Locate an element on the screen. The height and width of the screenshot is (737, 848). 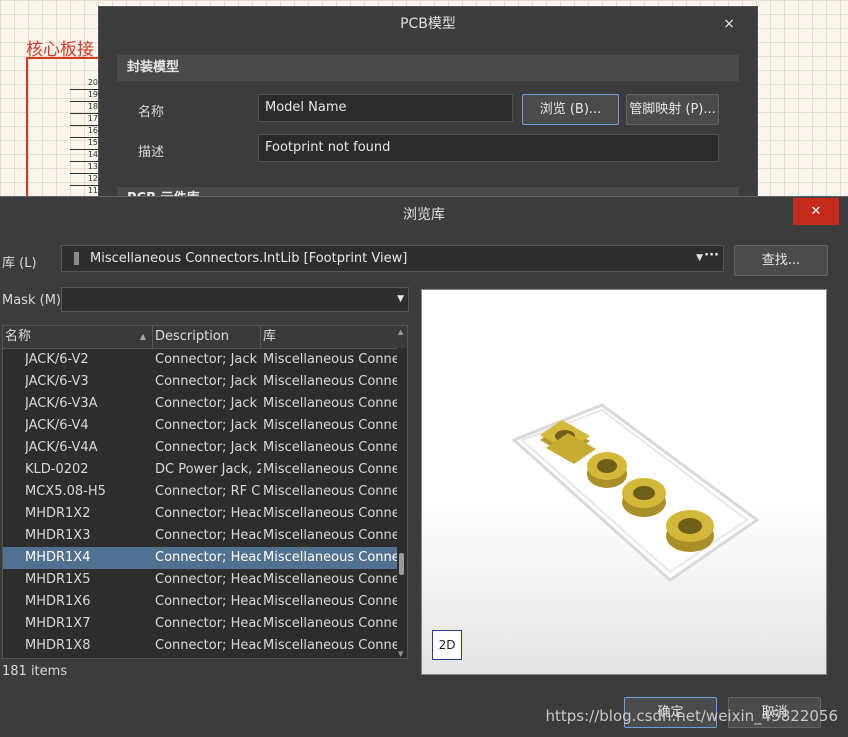
cell-desc: DC Power Jack, 2 is located at coordinates (208, 469).